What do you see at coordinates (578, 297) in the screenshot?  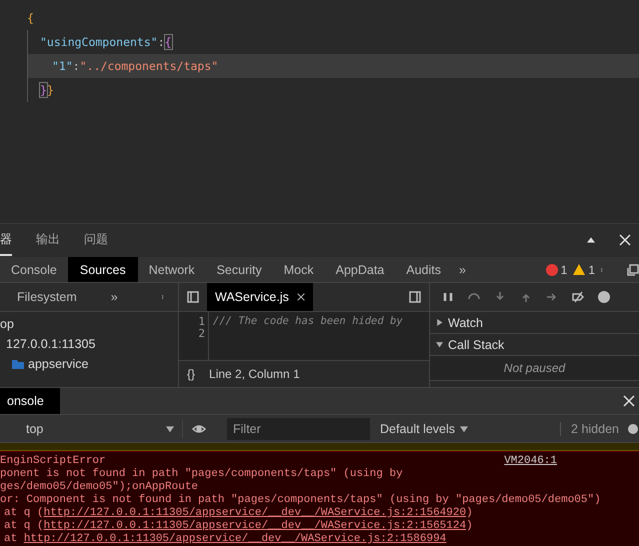 I see `deactivate-breakpoints-icon` at bounding box center [578, 297].